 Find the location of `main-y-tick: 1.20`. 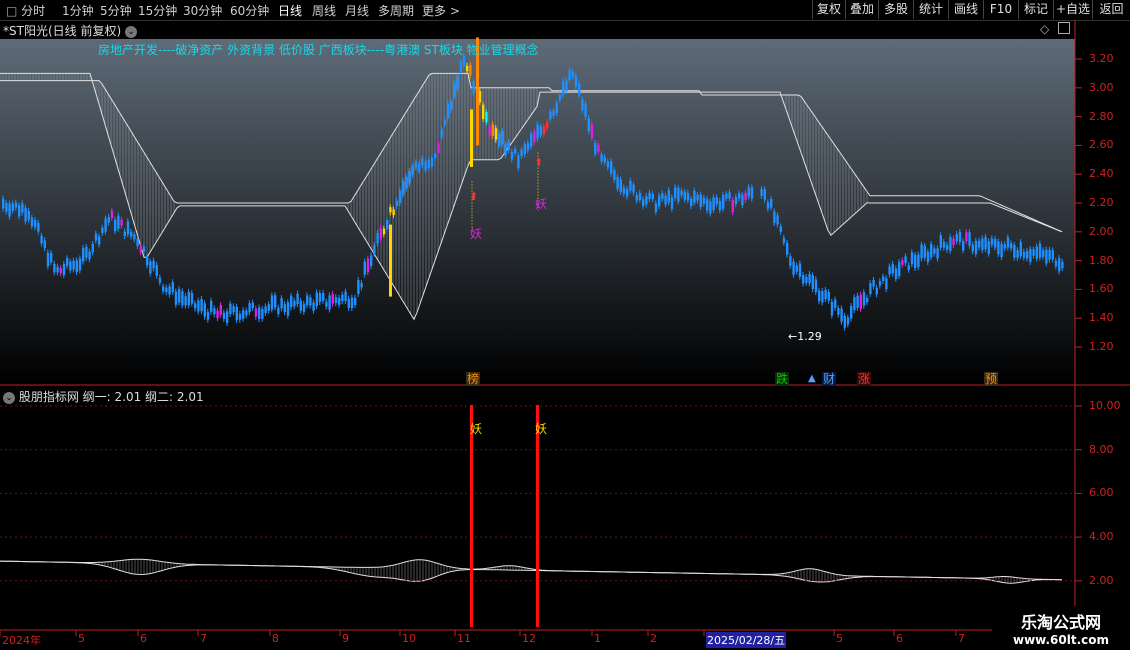

main-y-tick: 1.20 is located at coordinates (1101, 346).